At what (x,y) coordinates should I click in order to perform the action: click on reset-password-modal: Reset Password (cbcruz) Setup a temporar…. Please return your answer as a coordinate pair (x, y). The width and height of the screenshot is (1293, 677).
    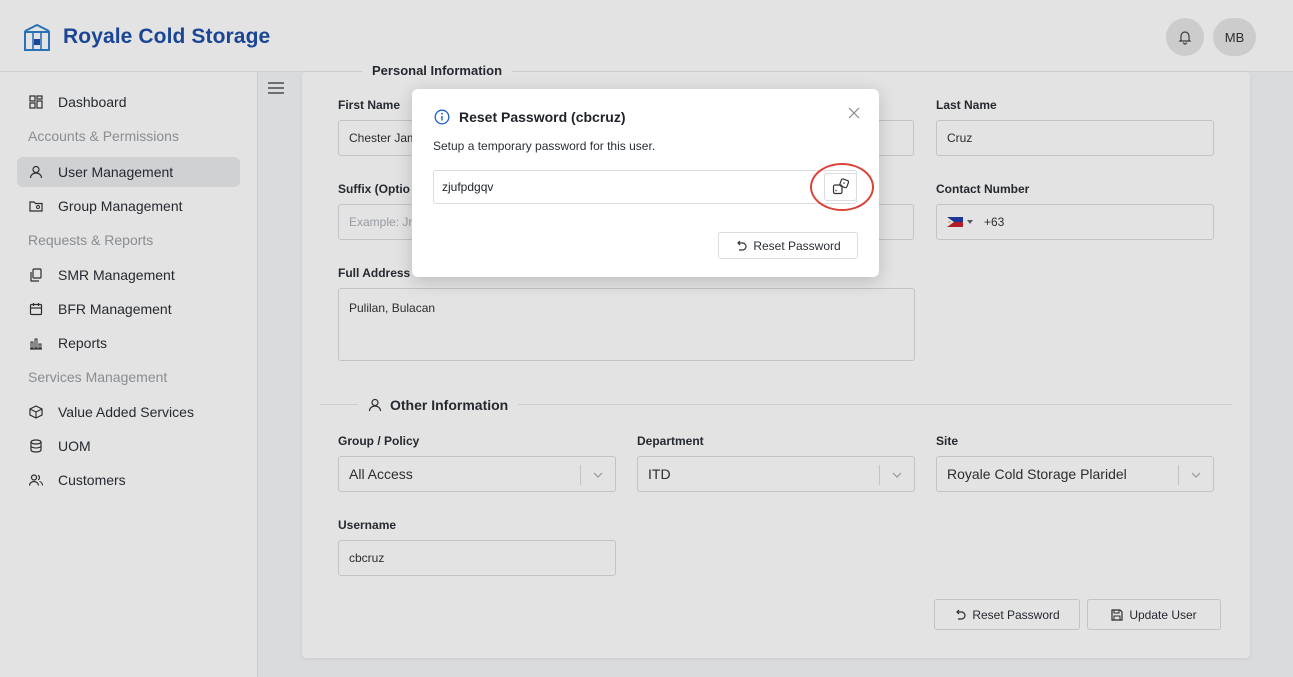
    Looking at the image, I should click on (645, 183).